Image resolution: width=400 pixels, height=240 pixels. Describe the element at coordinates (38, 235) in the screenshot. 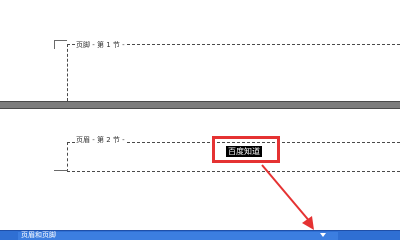

I see `toolbar-title: 页眉和页脚` at that location.